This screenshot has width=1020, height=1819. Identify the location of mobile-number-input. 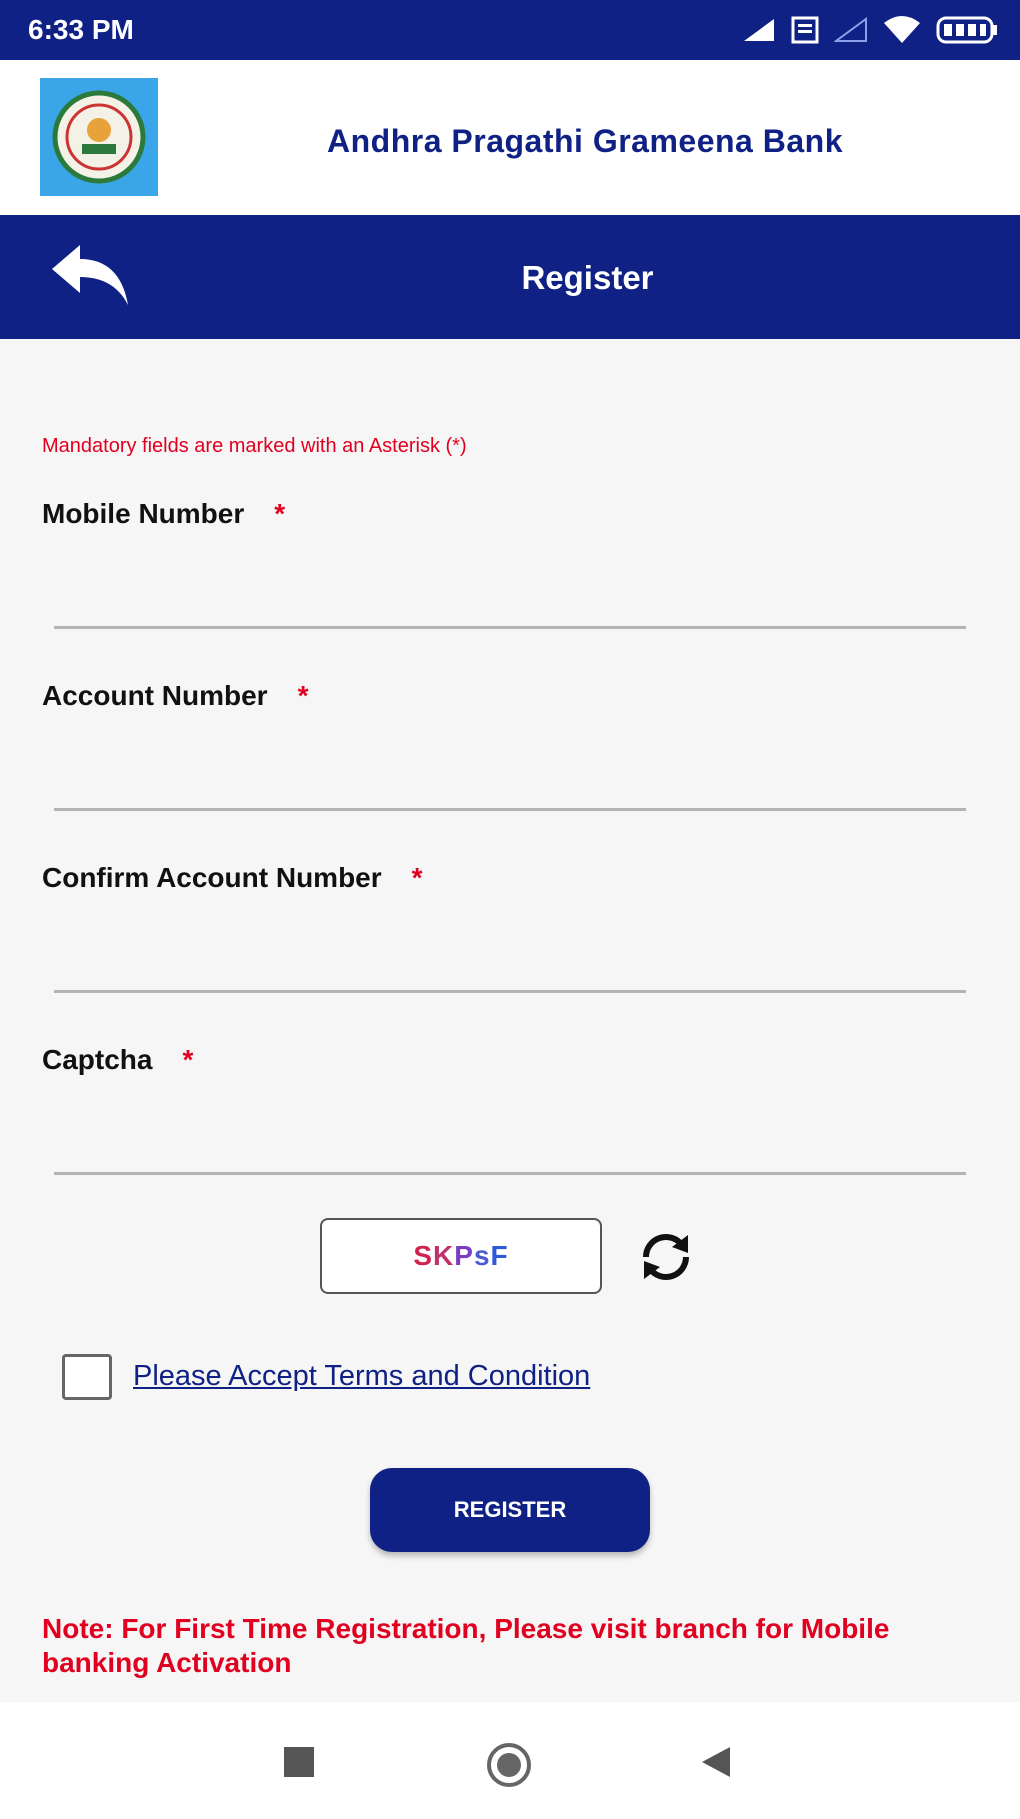
(510, 597).